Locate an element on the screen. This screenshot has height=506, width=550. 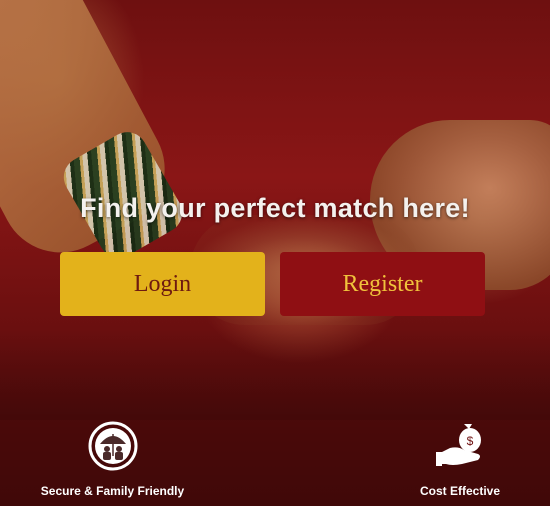
feature-cost-label: Cost Effective is located at coordinates (460, 491).